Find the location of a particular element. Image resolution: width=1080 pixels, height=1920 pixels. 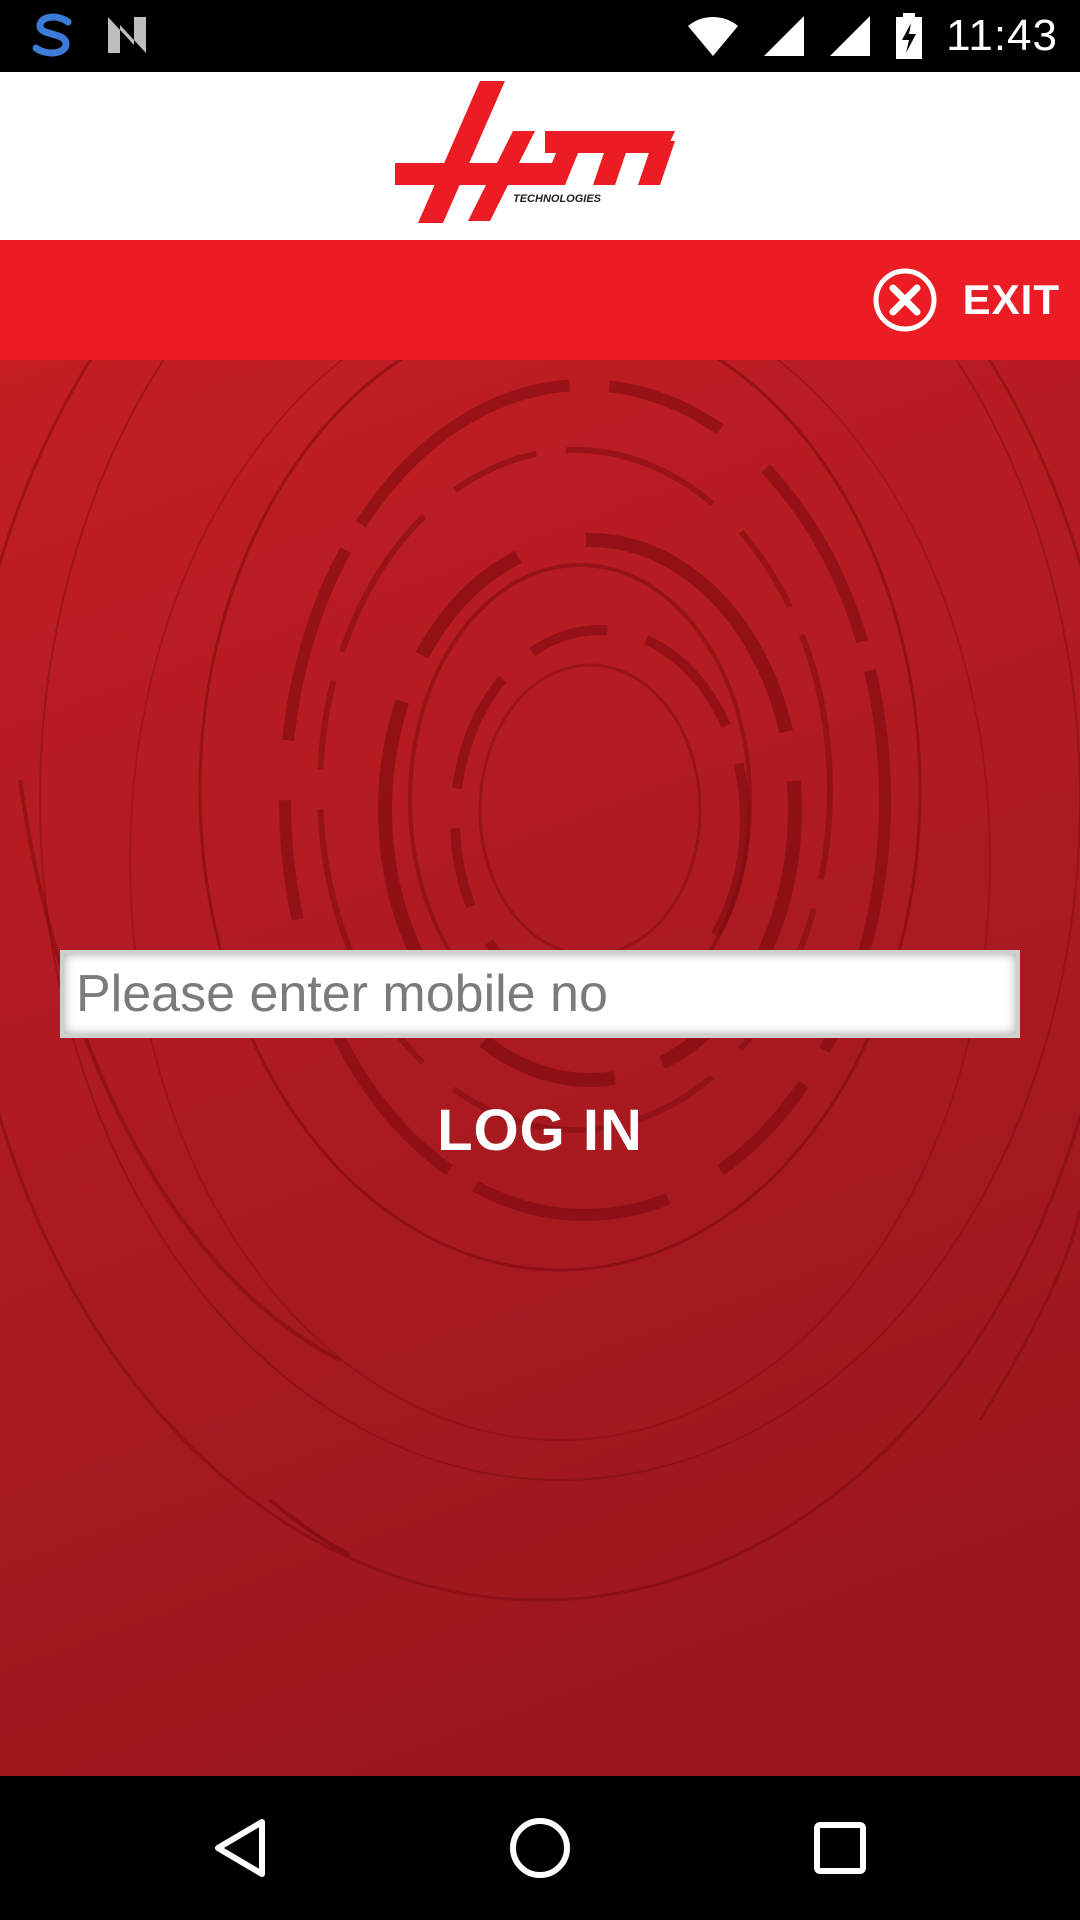

back-icon is located at coordinates (240, 1848).